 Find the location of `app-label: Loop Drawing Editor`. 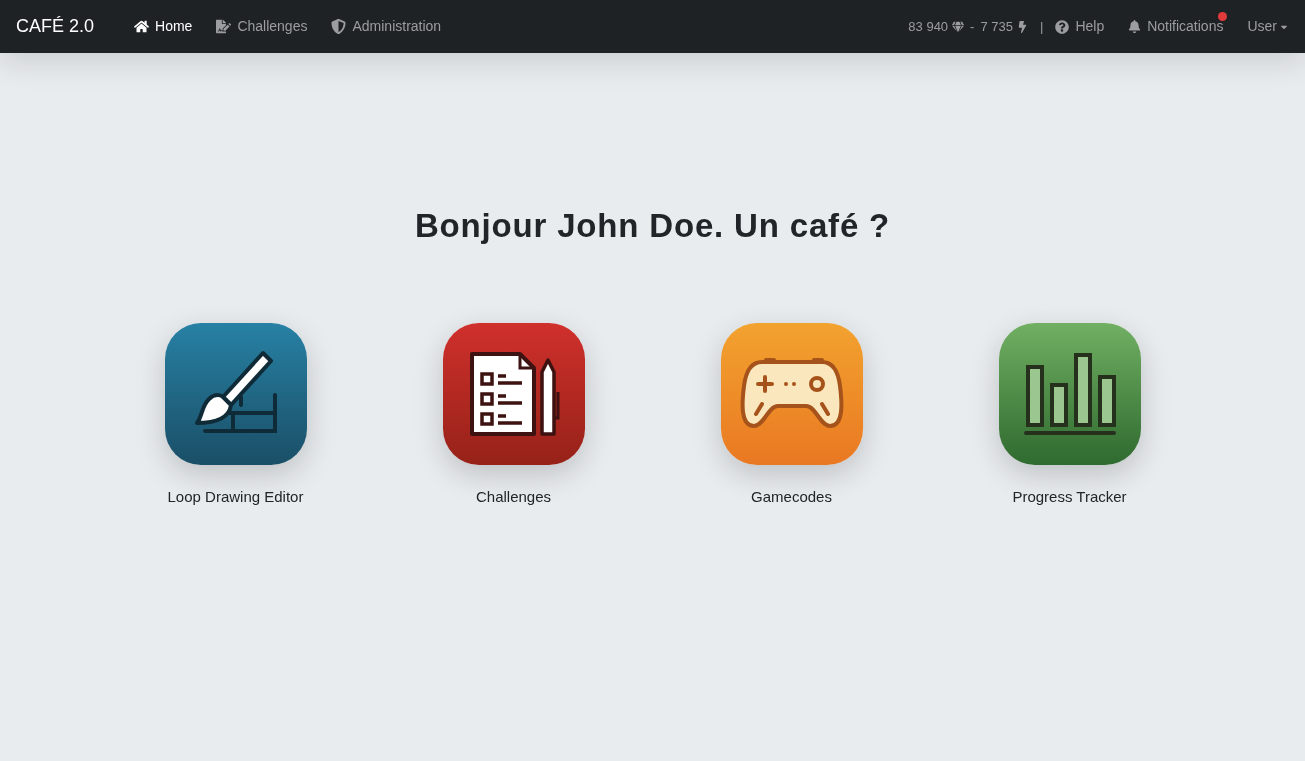

app-label: Loop Drawing Editor is located at coordinates (235, 496).